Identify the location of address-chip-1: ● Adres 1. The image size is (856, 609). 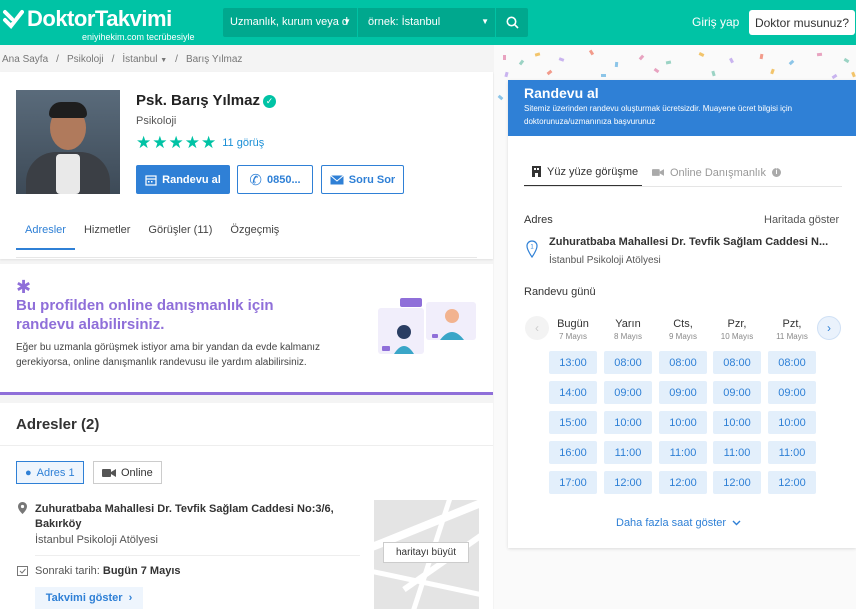
(50, 472).